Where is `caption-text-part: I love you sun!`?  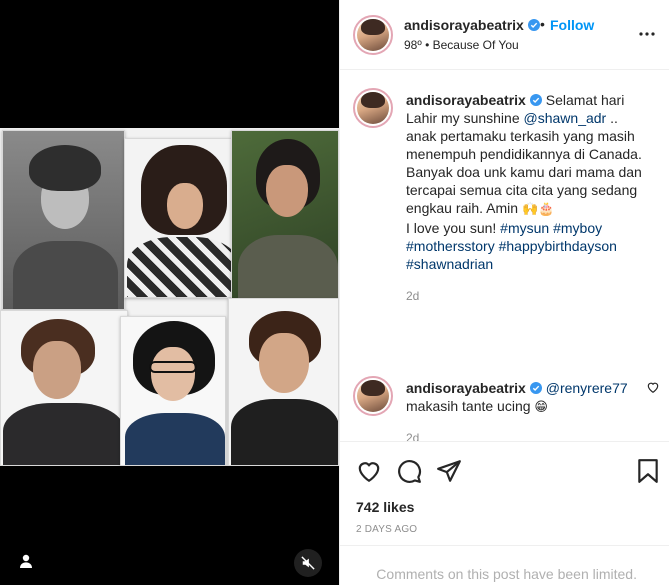
caption-text-part: I love you sun! is located at coordinates (453, 228).